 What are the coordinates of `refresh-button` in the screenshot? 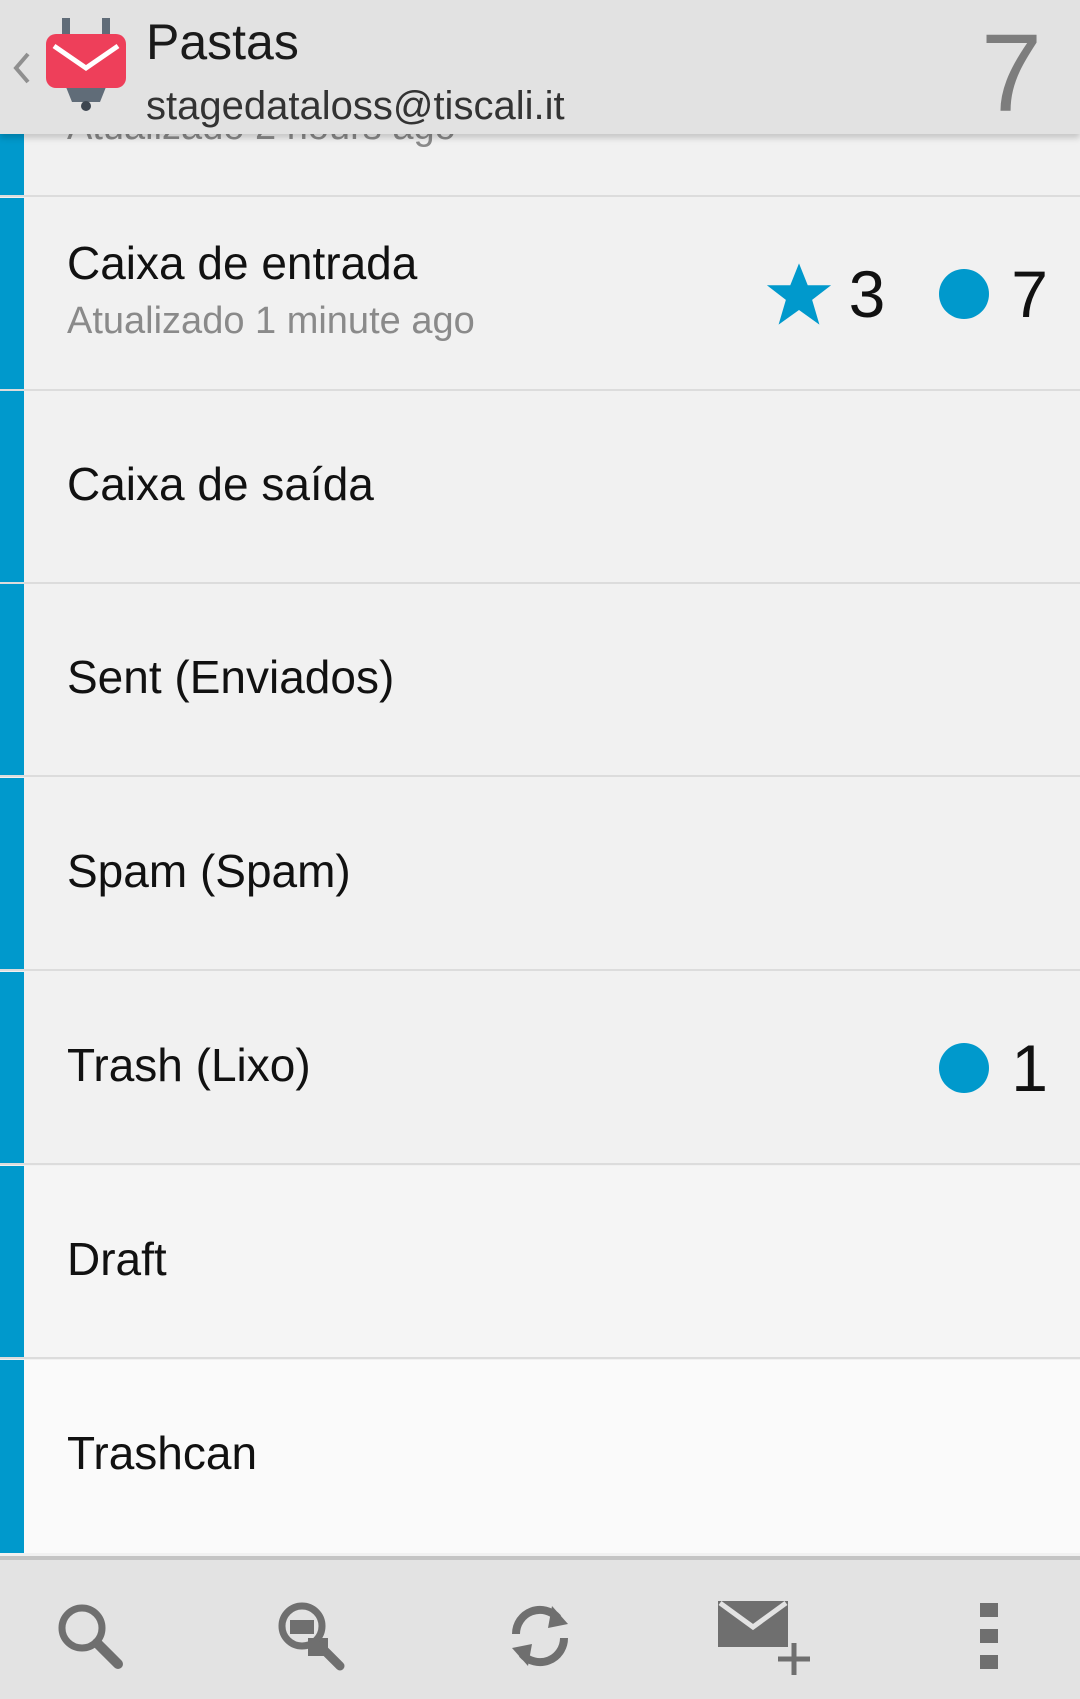 It's located at (540, 1636).